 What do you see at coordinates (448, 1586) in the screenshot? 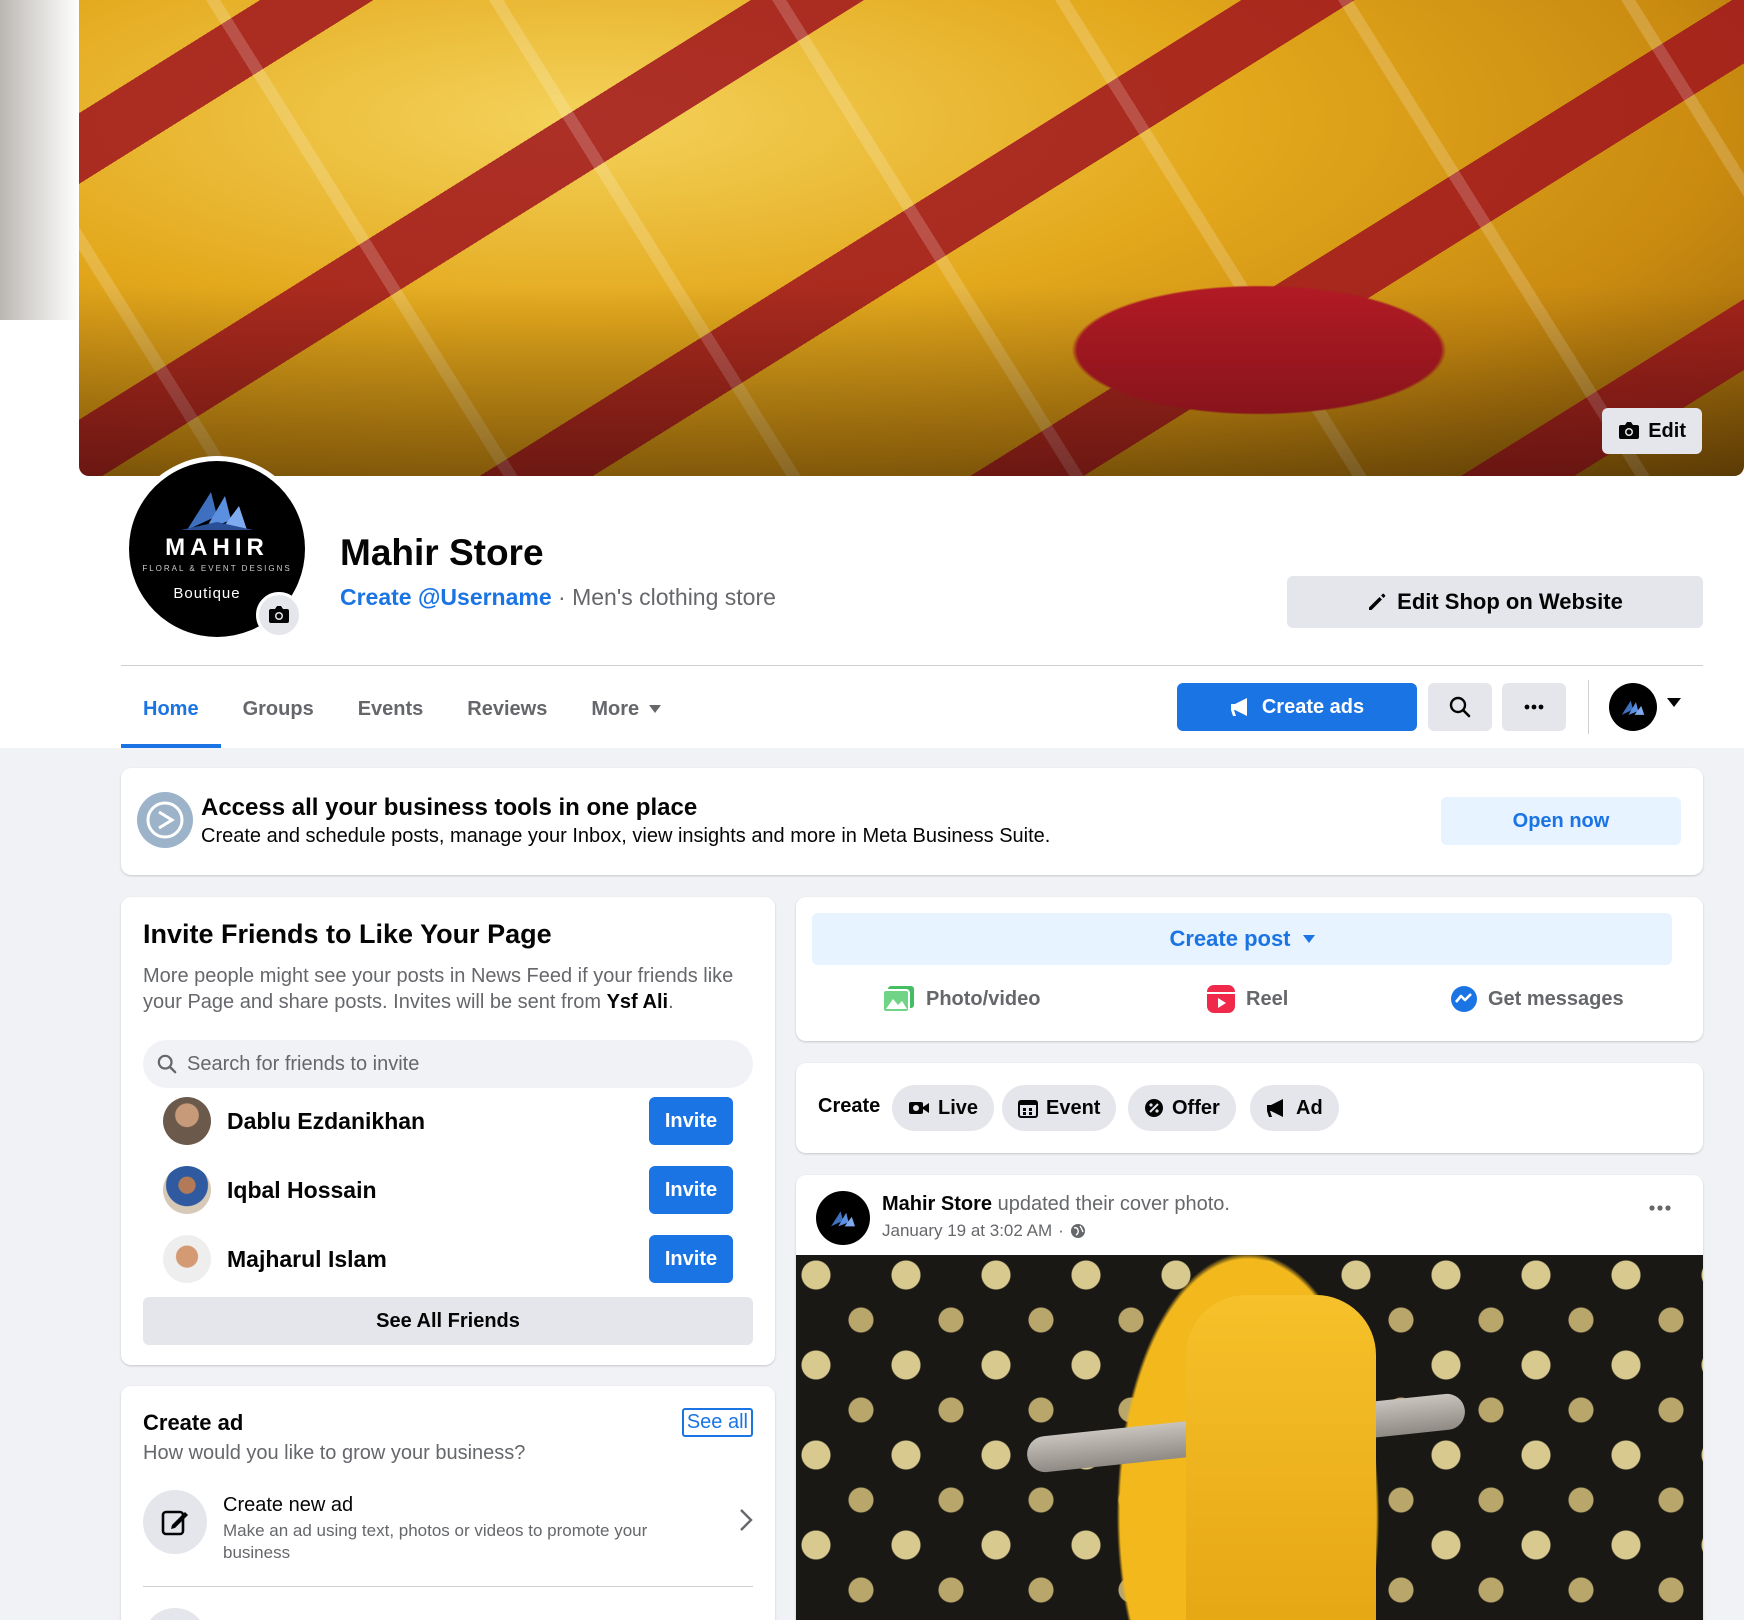
I see `ad-item-divider` at bounding box center [448, 1586].